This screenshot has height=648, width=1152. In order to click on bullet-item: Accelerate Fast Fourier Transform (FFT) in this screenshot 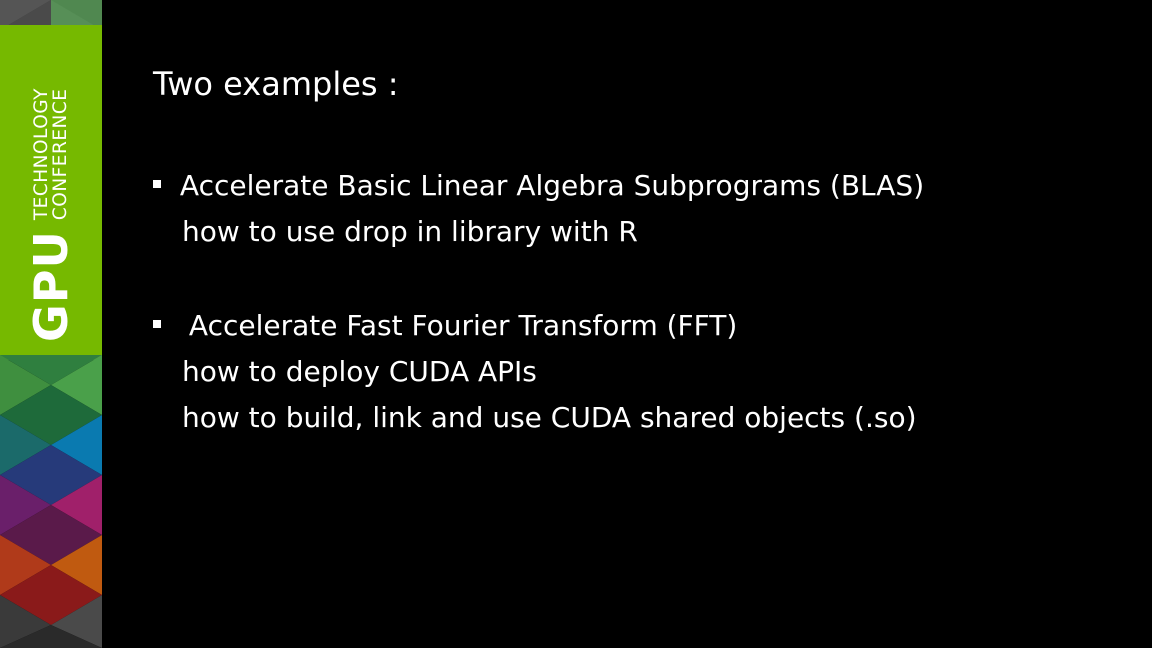, I will do `click(445, 326)`.